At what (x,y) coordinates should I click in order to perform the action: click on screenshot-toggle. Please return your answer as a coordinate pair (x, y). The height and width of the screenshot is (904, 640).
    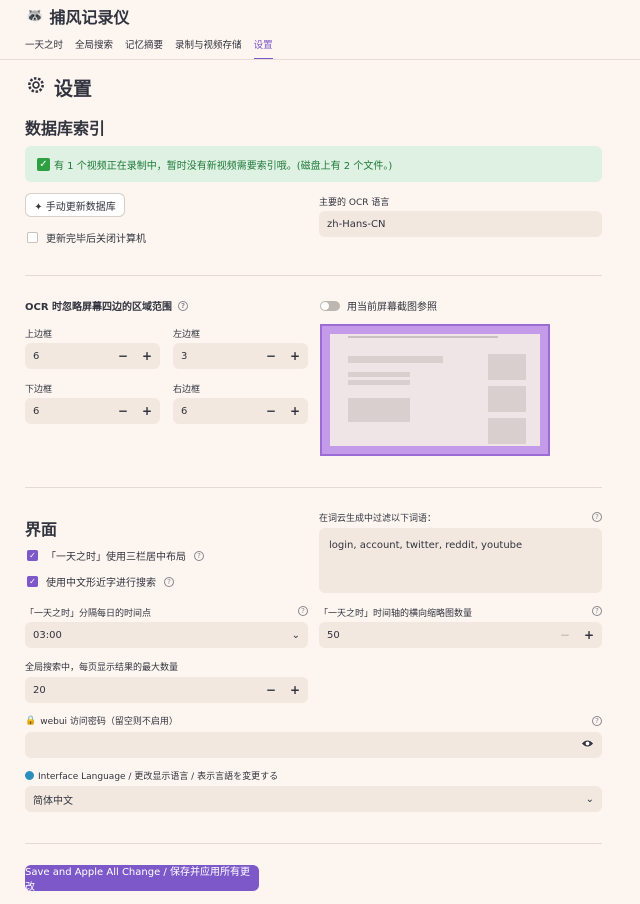
    Looking at the image, I should click on (330, 305).